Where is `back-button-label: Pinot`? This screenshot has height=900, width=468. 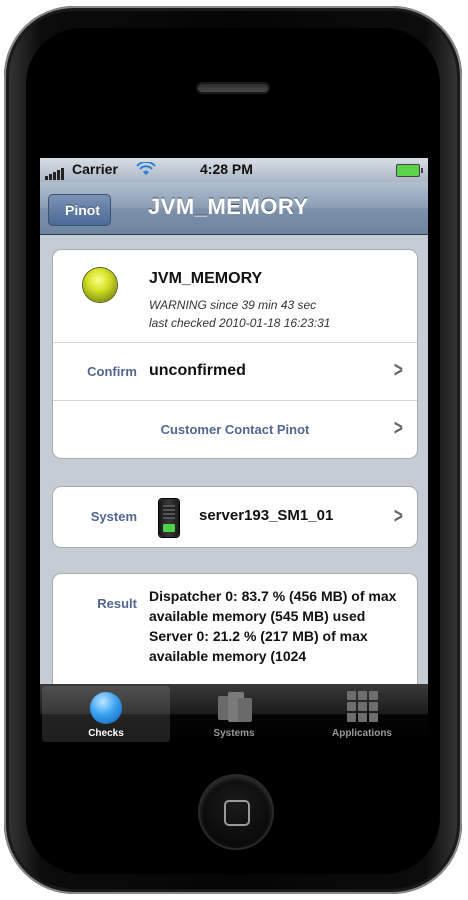
back-button-label: Pinot is located at coordinates (82, 210).